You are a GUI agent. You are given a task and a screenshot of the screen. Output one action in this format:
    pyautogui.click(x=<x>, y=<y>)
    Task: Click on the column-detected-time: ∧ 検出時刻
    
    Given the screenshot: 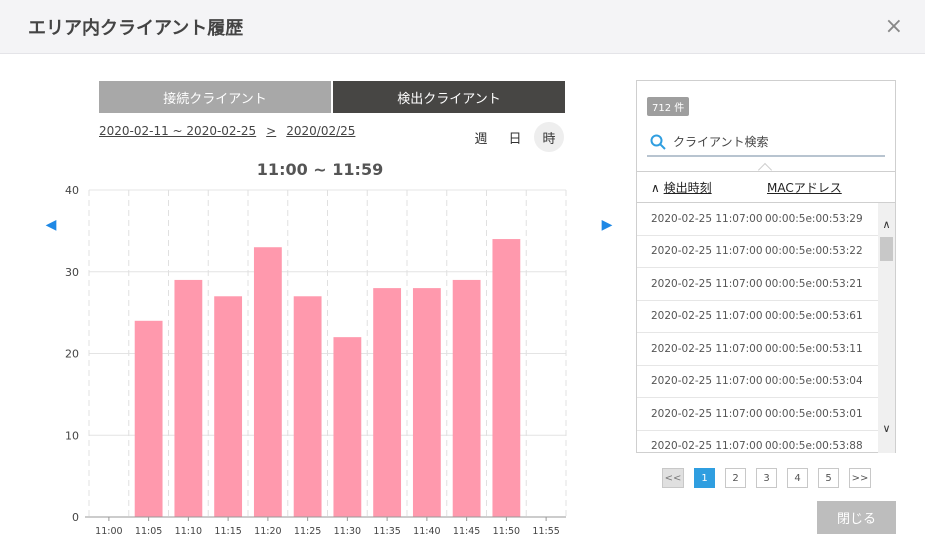 What is the action you would take?
    pyautogui.click(x=709, y=187)
    